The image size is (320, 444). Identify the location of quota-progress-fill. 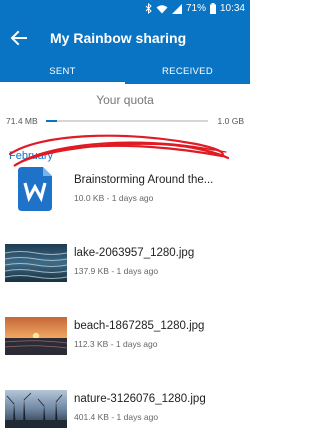
(52, 121).